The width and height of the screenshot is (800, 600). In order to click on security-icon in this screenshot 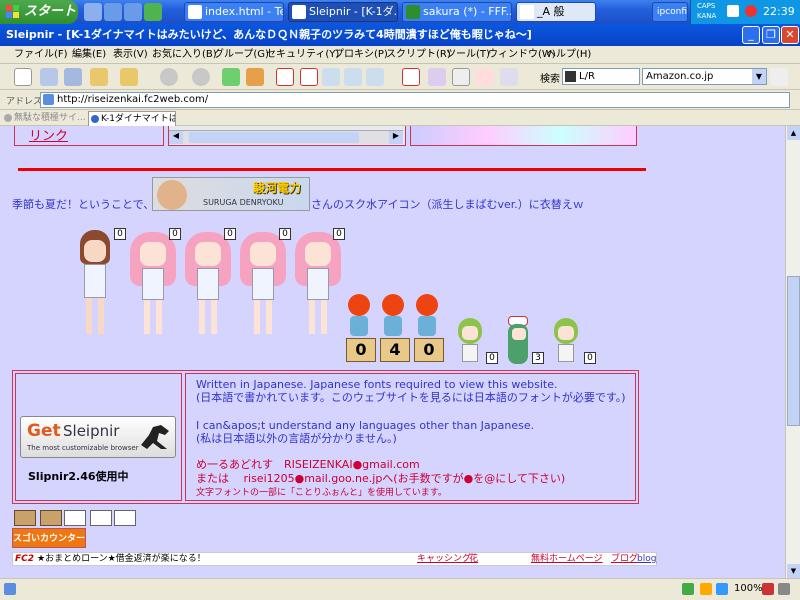, I will do `click(688, 589)`.